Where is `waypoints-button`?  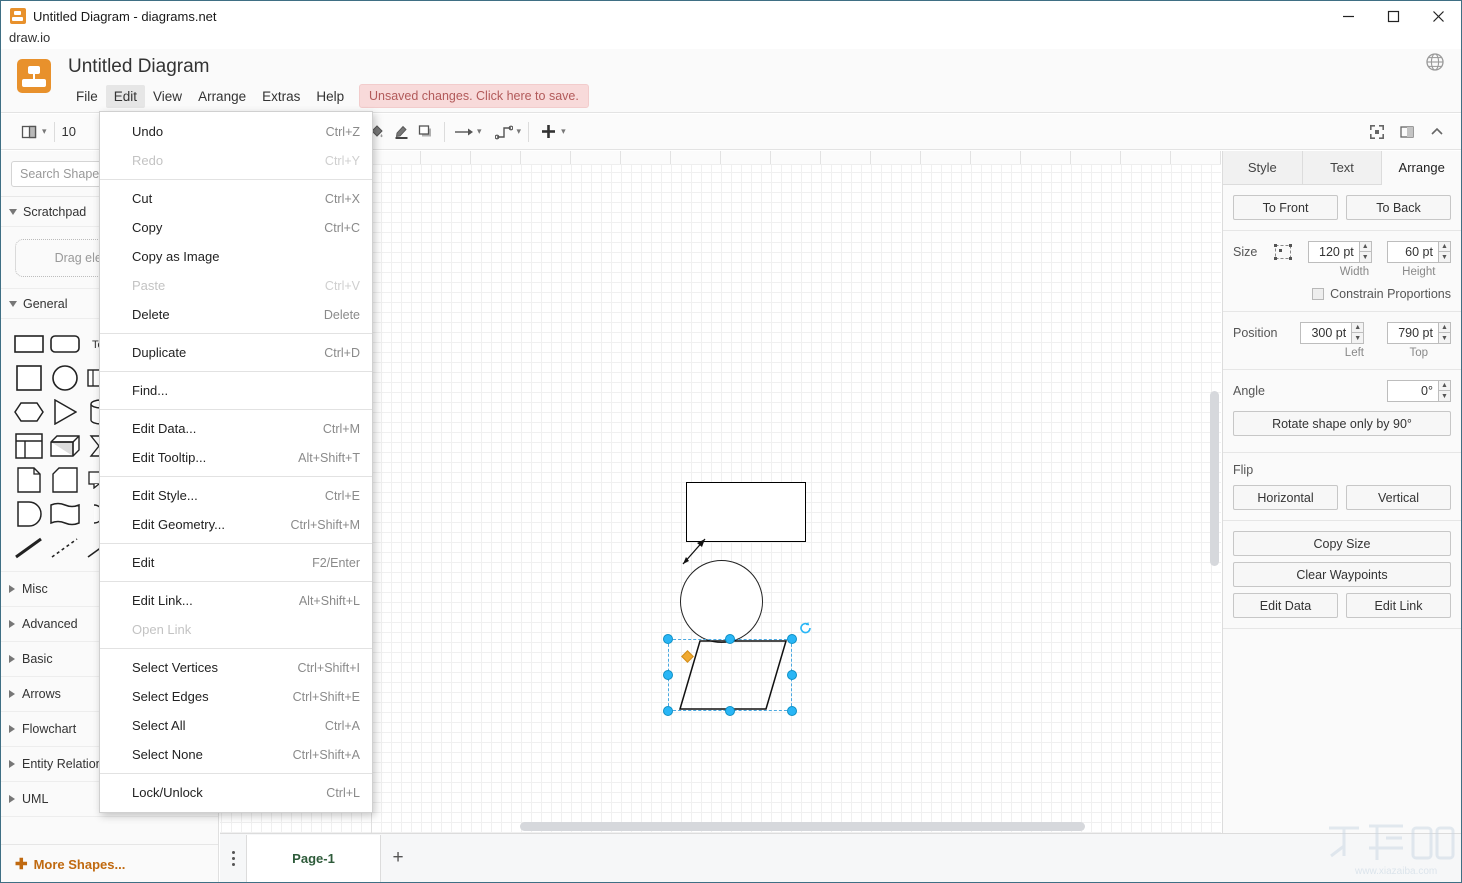 waypoints-button is located at coordinates (504, 132).